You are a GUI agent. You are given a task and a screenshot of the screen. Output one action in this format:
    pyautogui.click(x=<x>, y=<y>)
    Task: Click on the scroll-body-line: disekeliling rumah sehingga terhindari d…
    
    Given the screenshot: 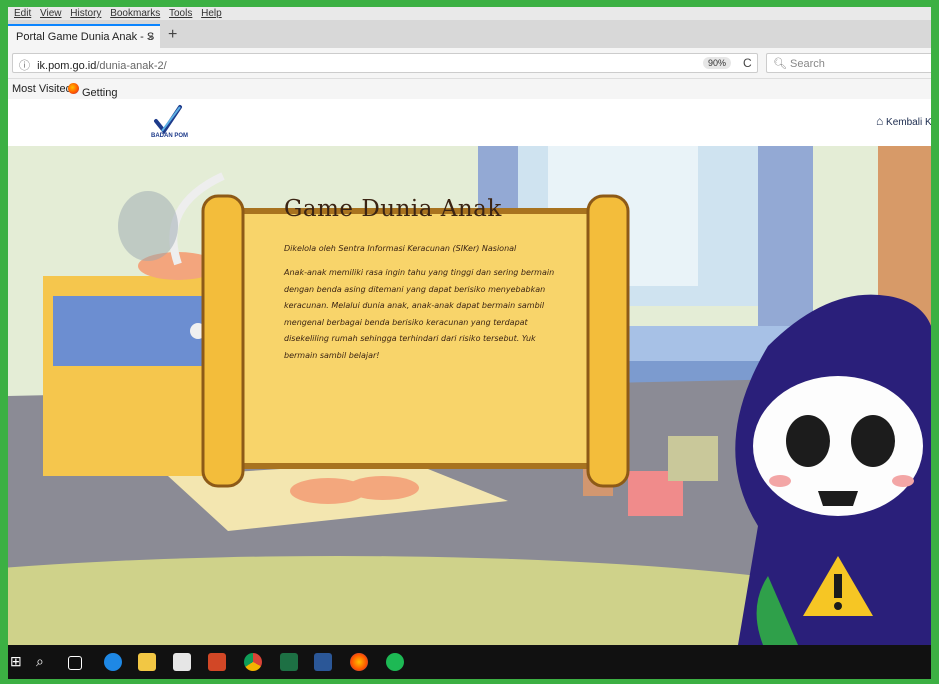 What is the action you would take?
    pyautogui.click(x=410, y=338)
    